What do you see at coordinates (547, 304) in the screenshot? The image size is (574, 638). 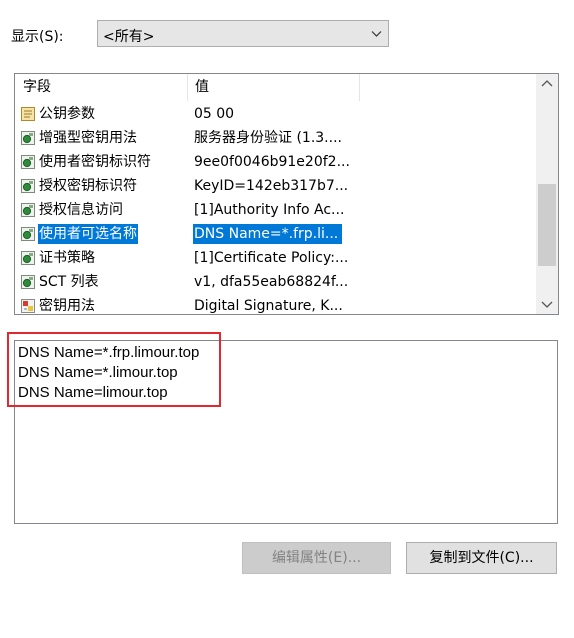 I see `scroll-down-icon` at bounding box center [547, 304].